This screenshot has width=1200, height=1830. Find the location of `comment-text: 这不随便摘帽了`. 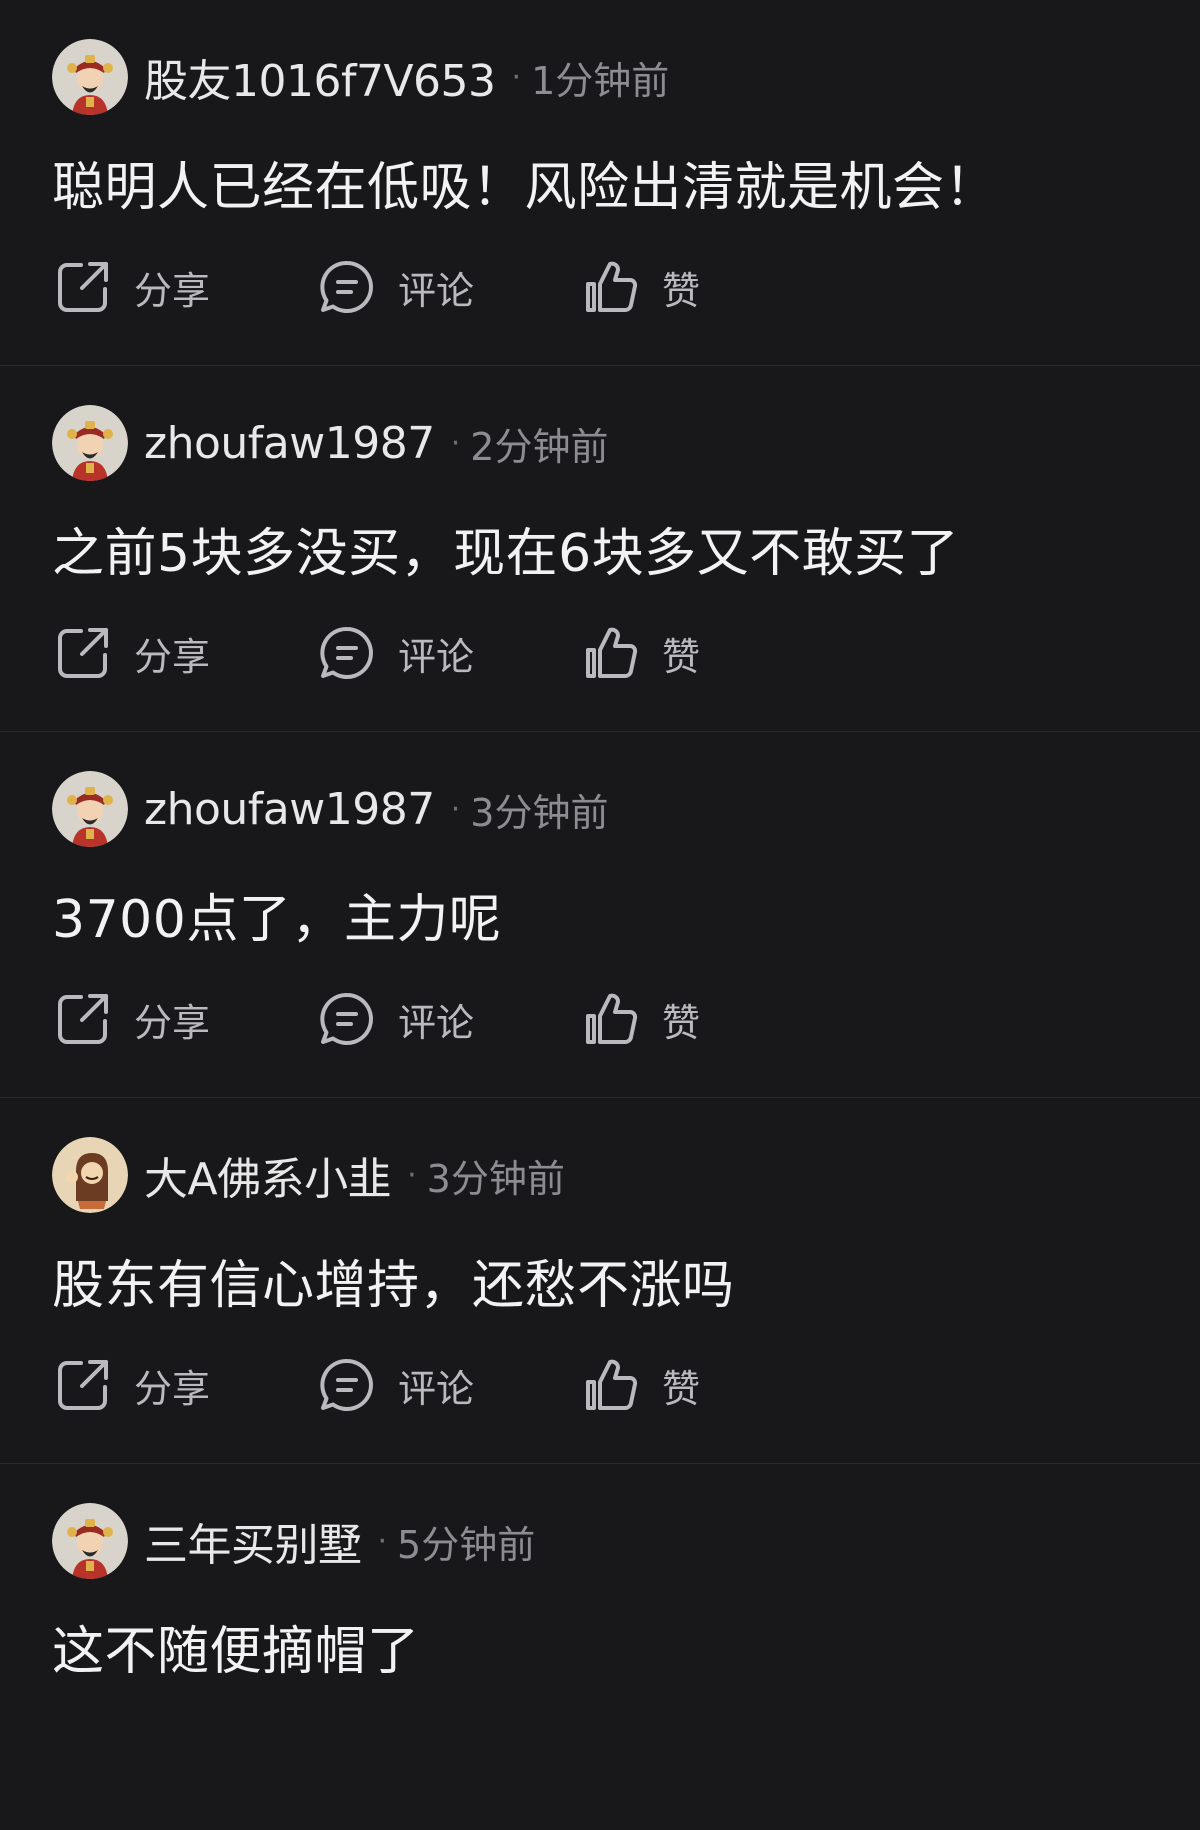

comment-text: 这不随便摘帽了 is located at coordinates (236, 1652).